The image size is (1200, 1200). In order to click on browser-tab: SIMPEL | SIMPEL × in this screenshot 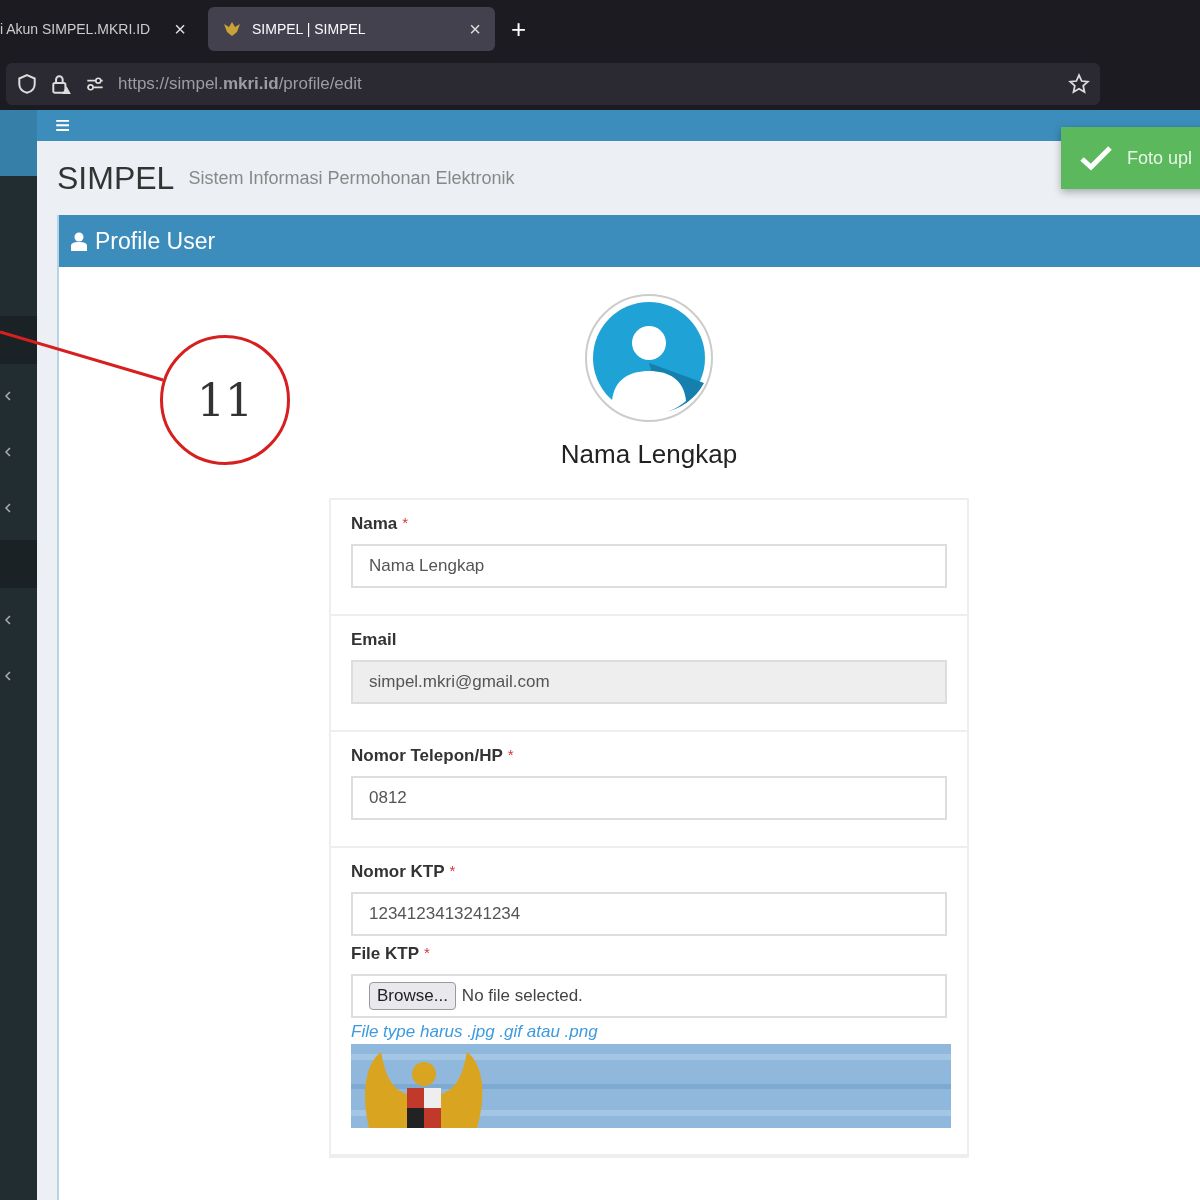, I will do `click(351, 29)`.